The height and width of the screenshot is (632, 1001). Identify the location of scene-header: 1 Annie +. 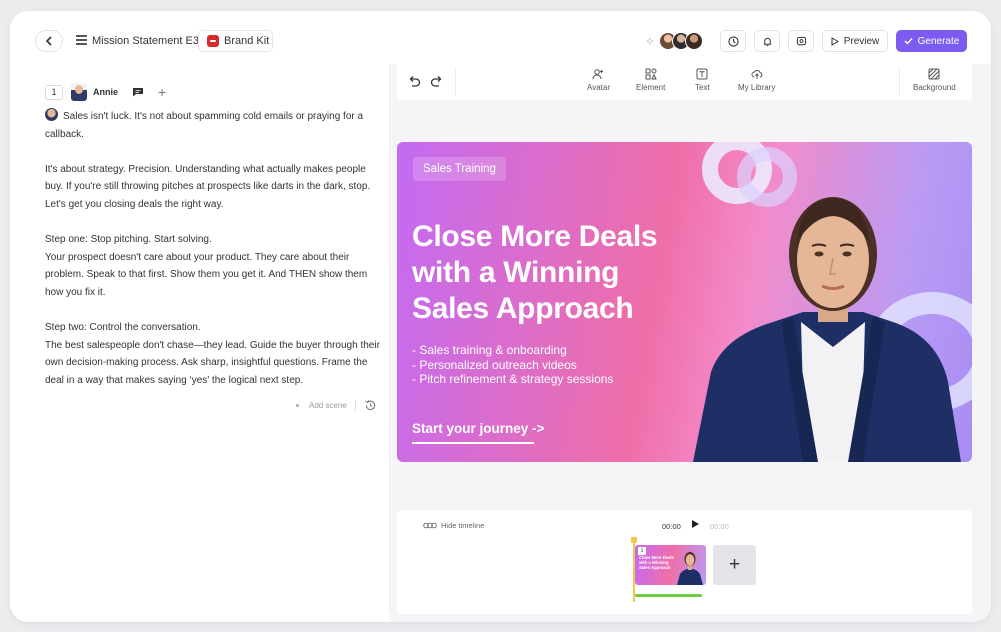
(105, 92).